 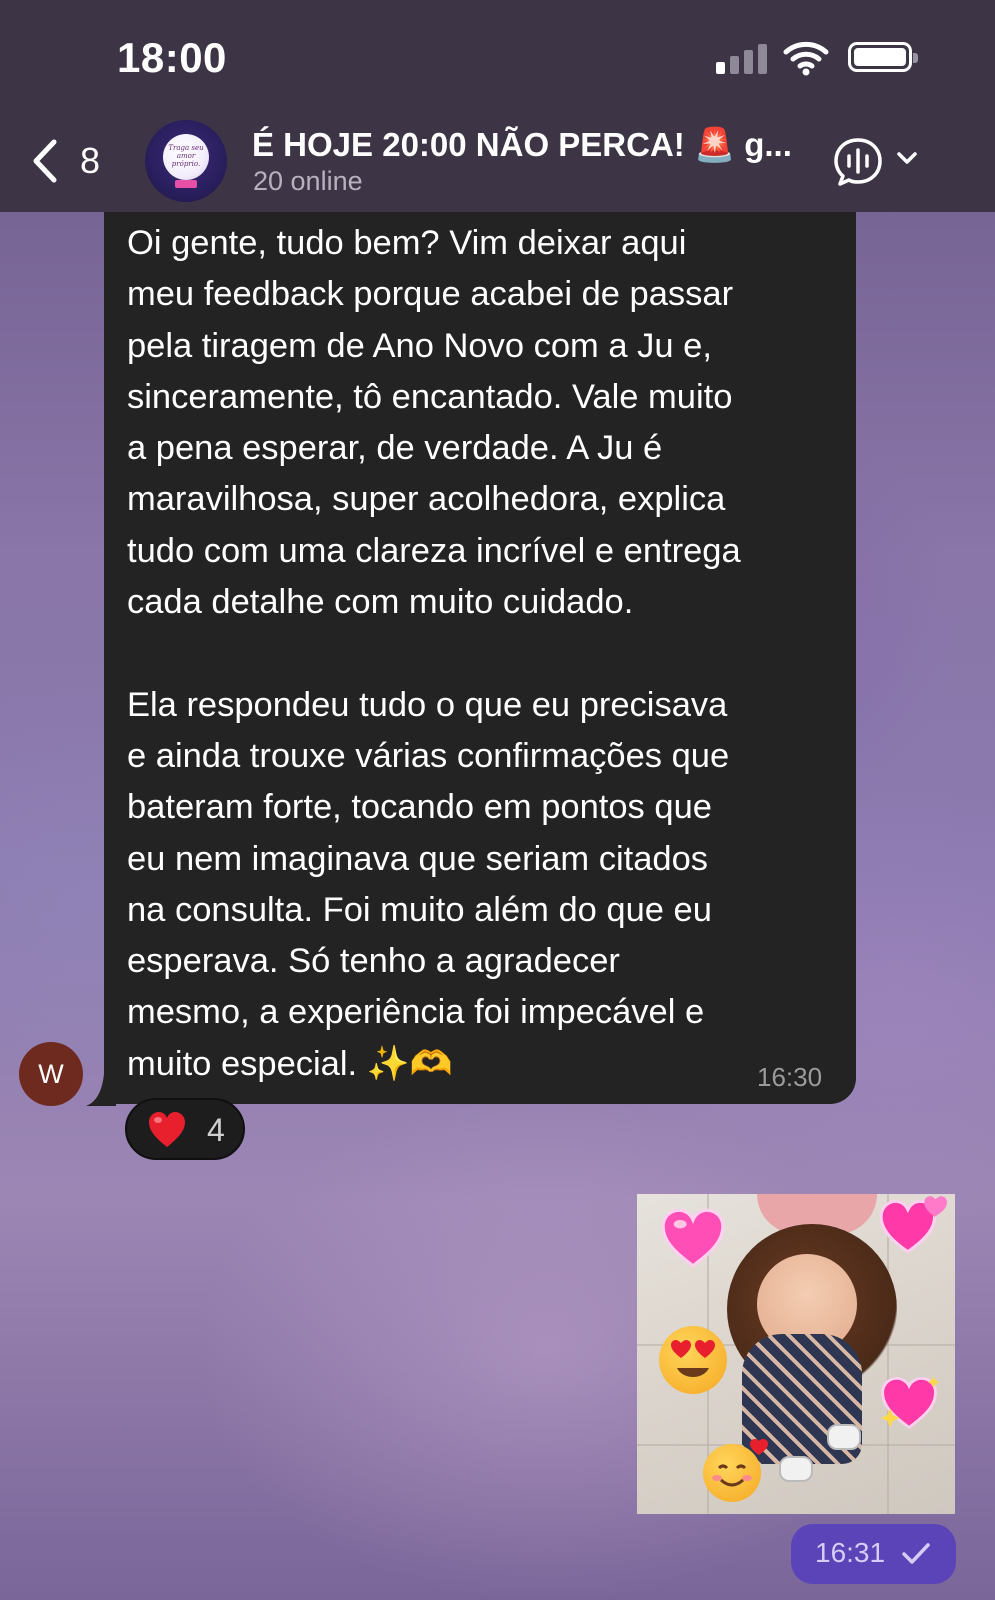 What do you see at coordinates (796, 1354) in the screenshot?
I see `sent-photo` at bounding box center [796, 1354].